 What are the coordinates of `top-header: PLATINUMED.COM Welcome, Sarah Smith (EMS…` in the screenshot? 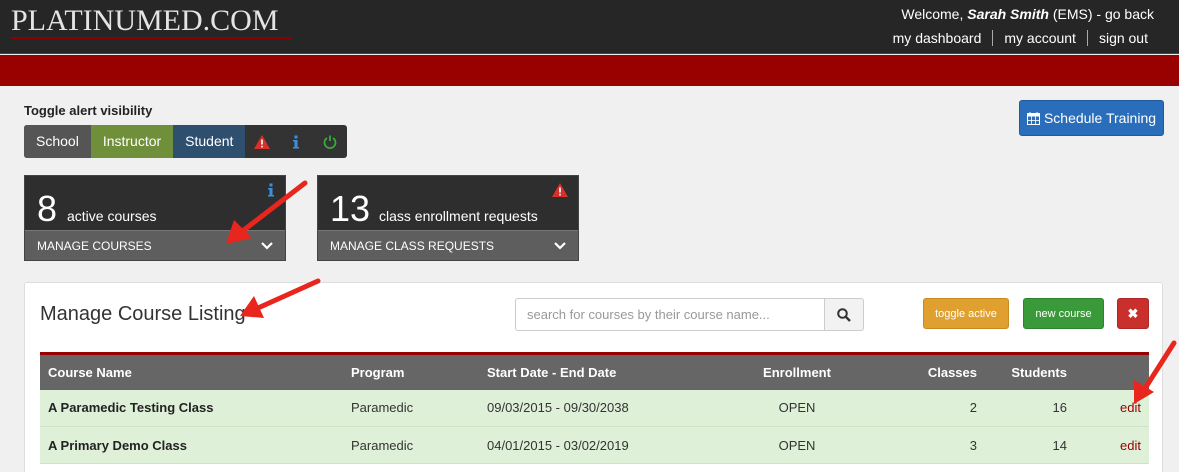 It's located at (589, 27).